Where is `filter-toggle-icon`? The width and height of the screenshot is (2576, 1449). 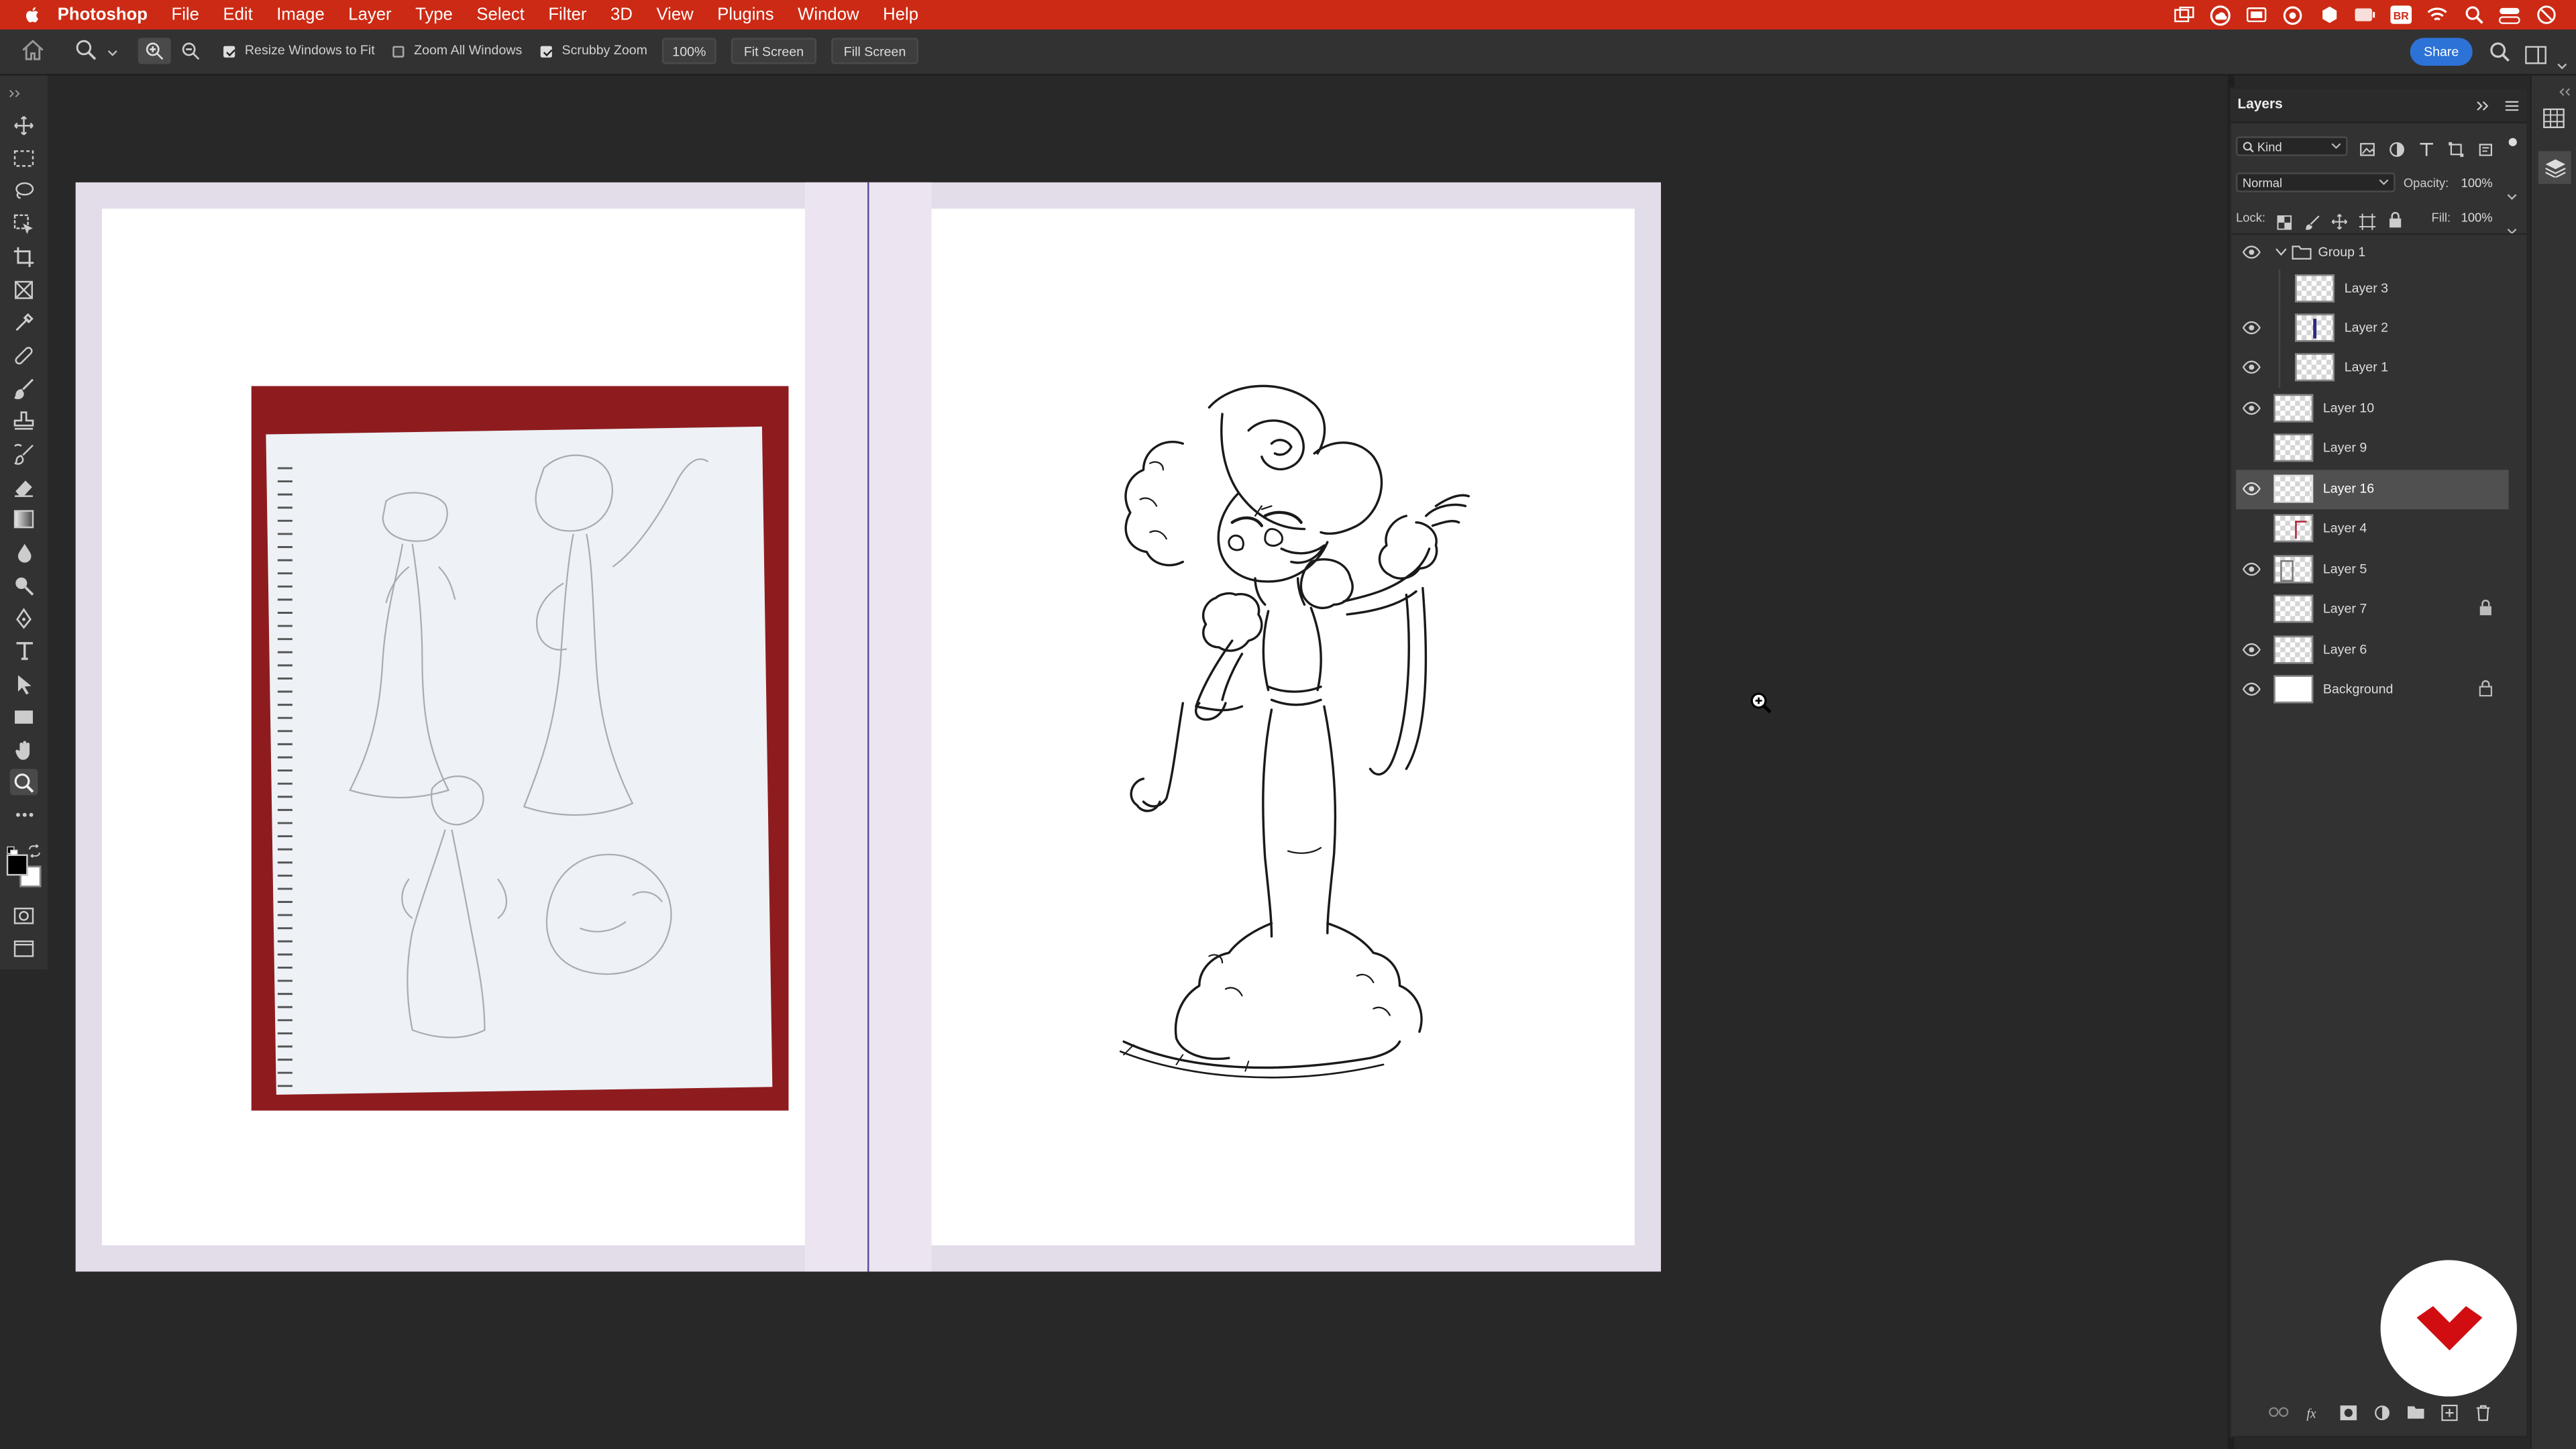
filter-toggle-icon is located at coordinates (2512, 142).